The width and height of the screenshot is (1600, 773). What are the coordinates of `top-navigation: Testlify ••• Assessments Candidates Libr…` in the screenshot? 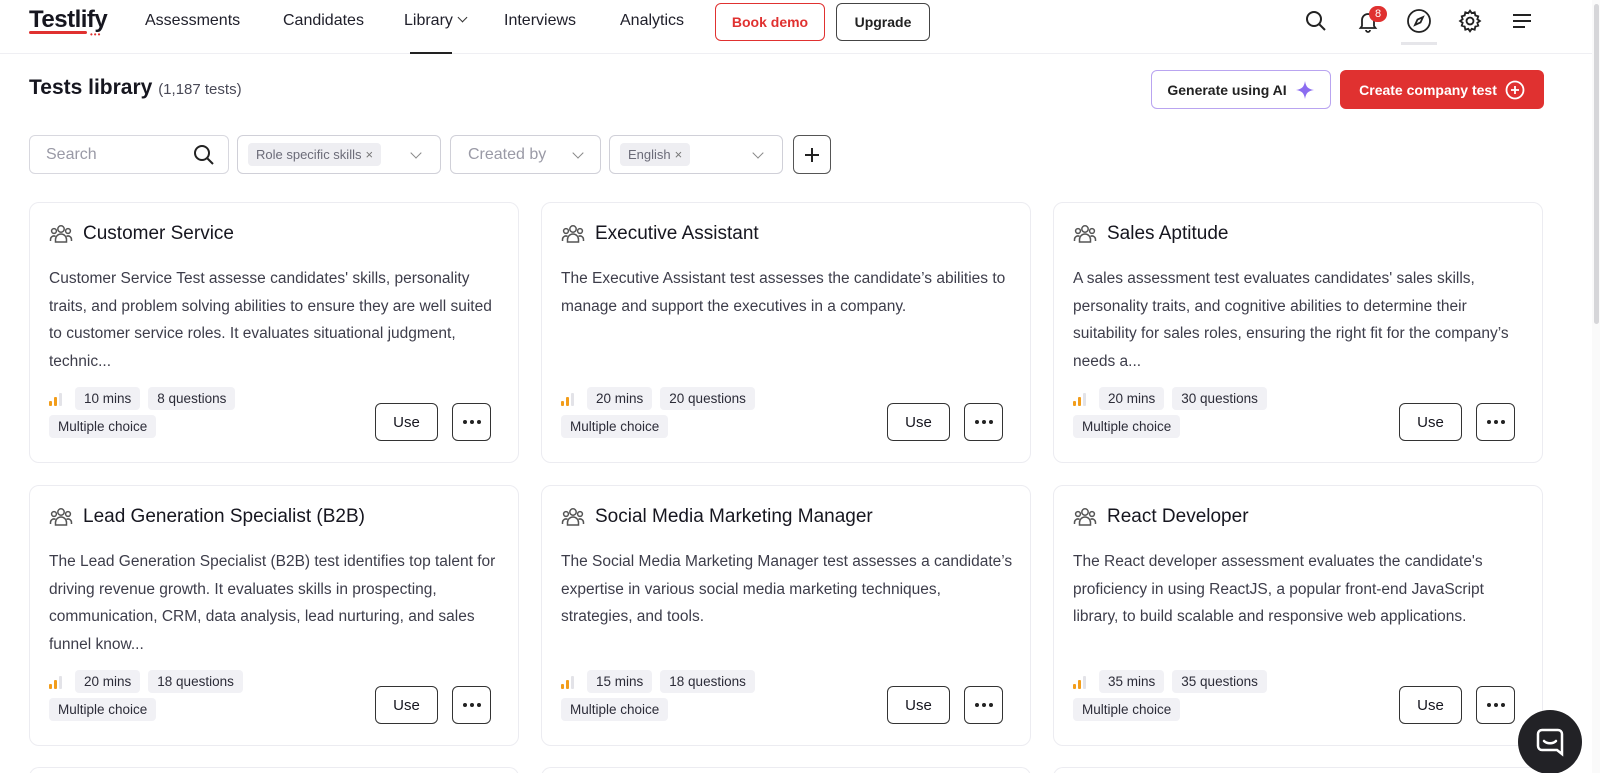 It's located at (800, 27).